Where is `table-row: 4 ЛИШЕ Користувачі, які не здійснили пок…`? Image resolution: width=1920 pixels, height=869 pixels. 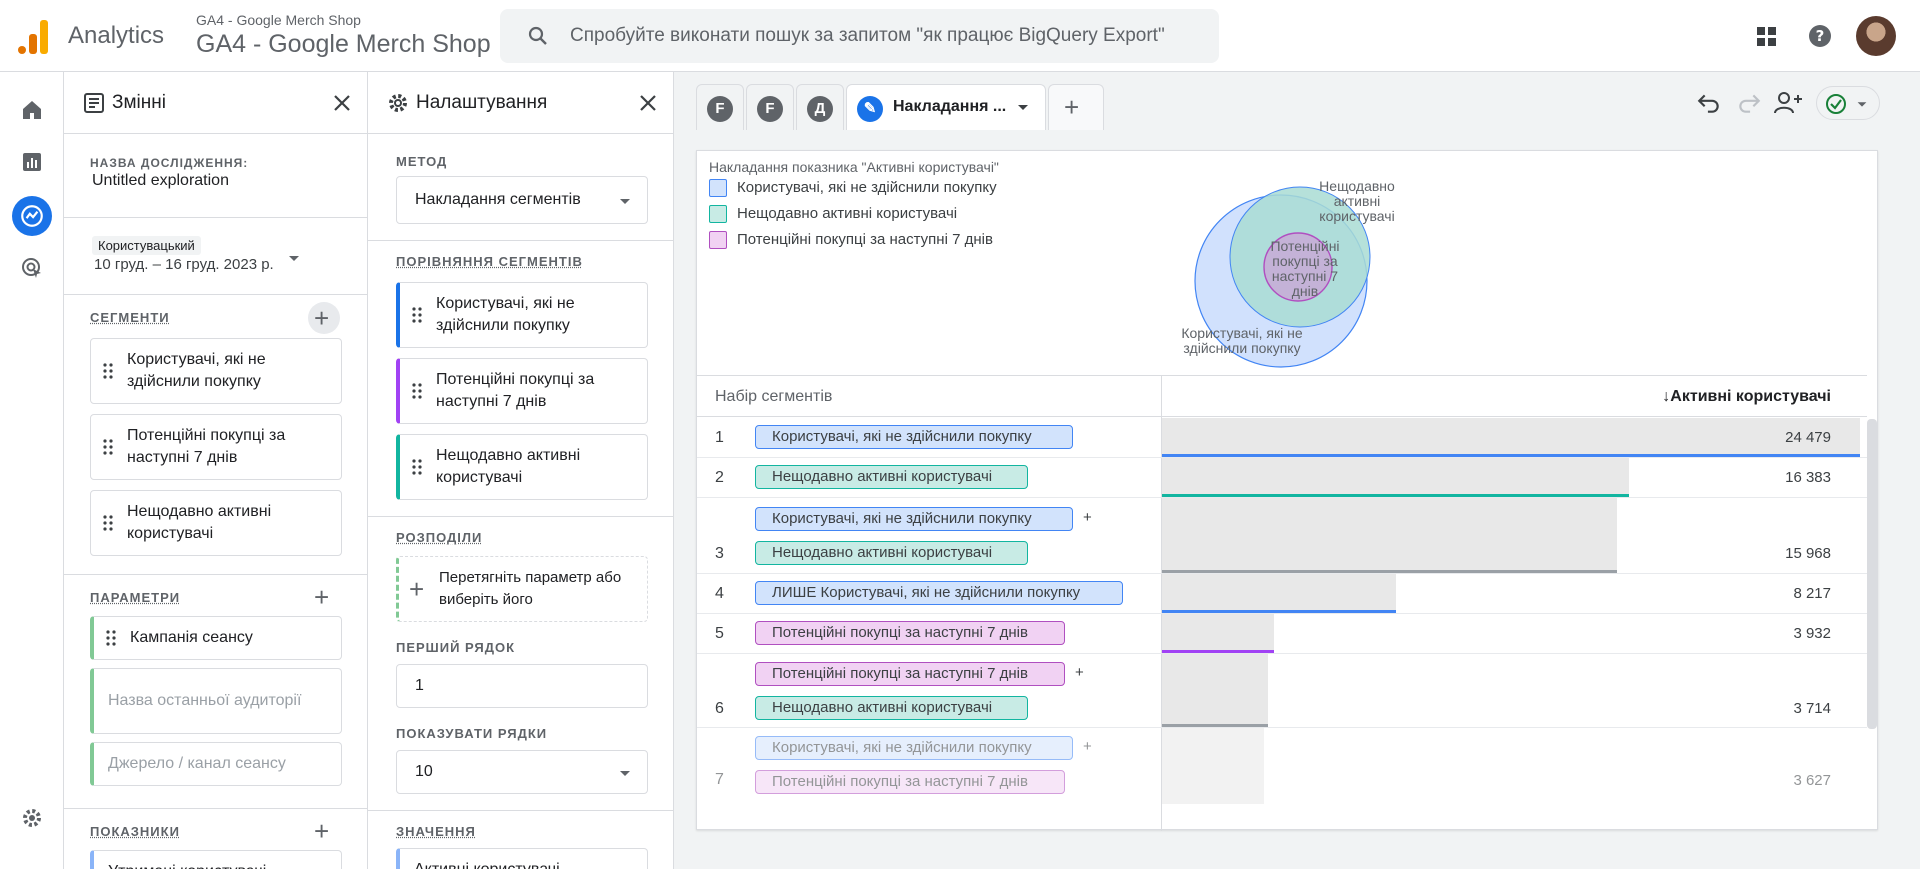 table-row: 4 ЛИШЕ Користувачі, які не здійснили пок… is located at coordinates (1282, 594).